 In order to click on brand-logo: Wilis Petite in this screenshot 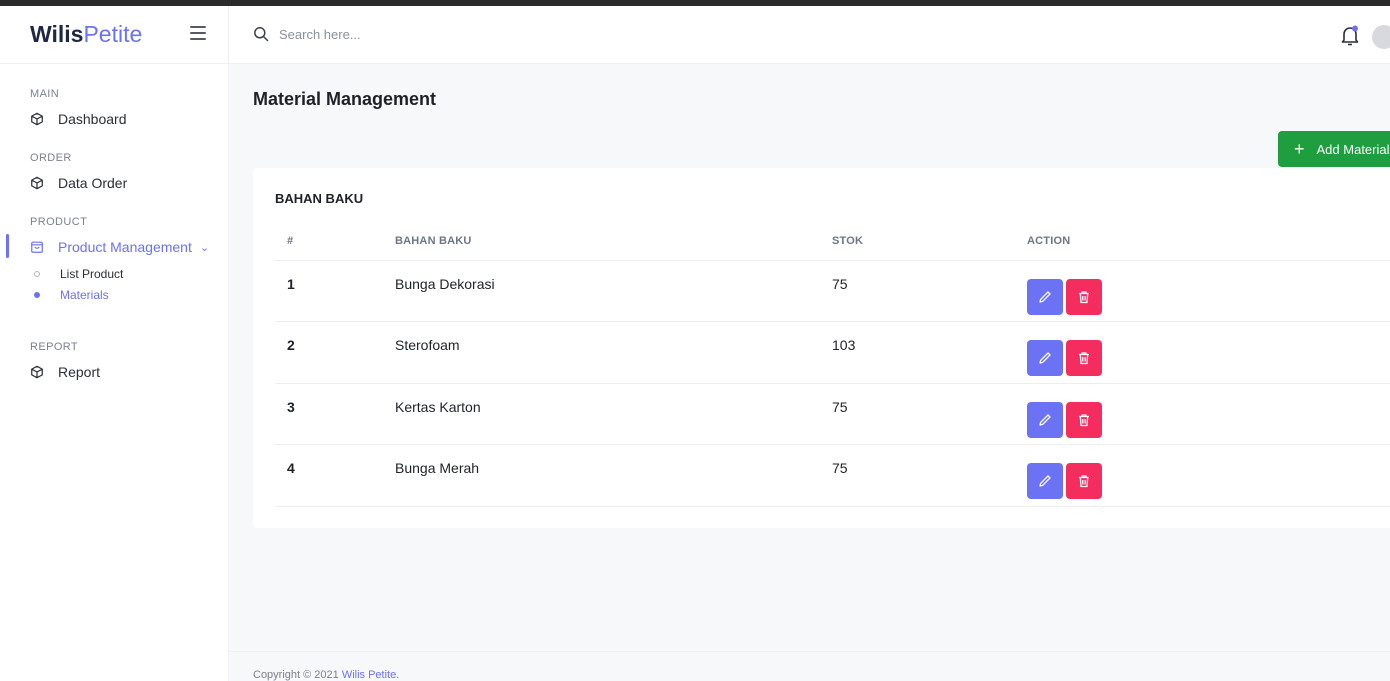, I will do `click(114, 35)`.